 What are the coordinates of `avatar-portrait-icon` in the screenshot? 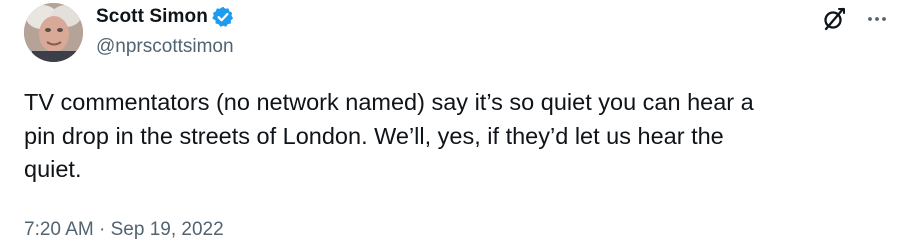 It's located at (53, 32).